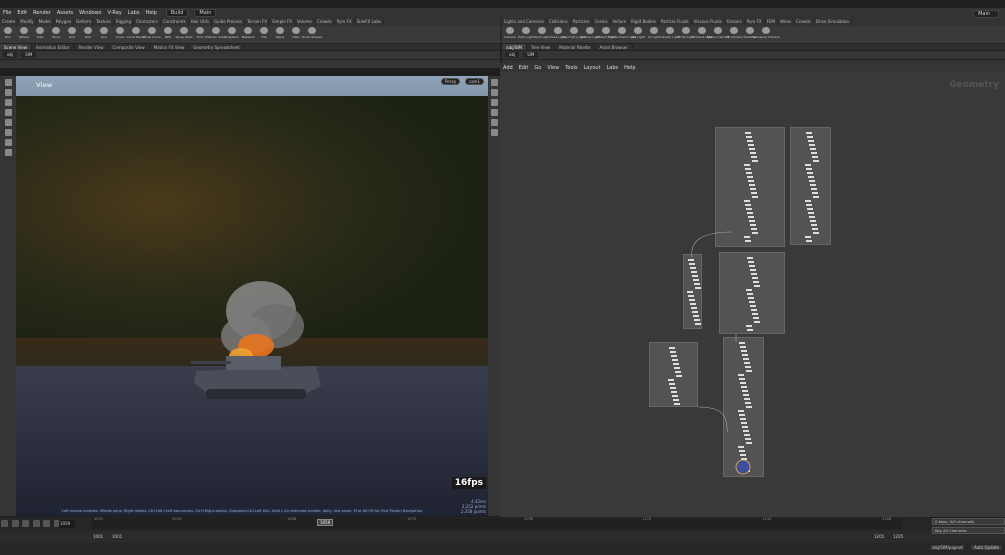  I want to click on paint-icon, so click(8, 142).